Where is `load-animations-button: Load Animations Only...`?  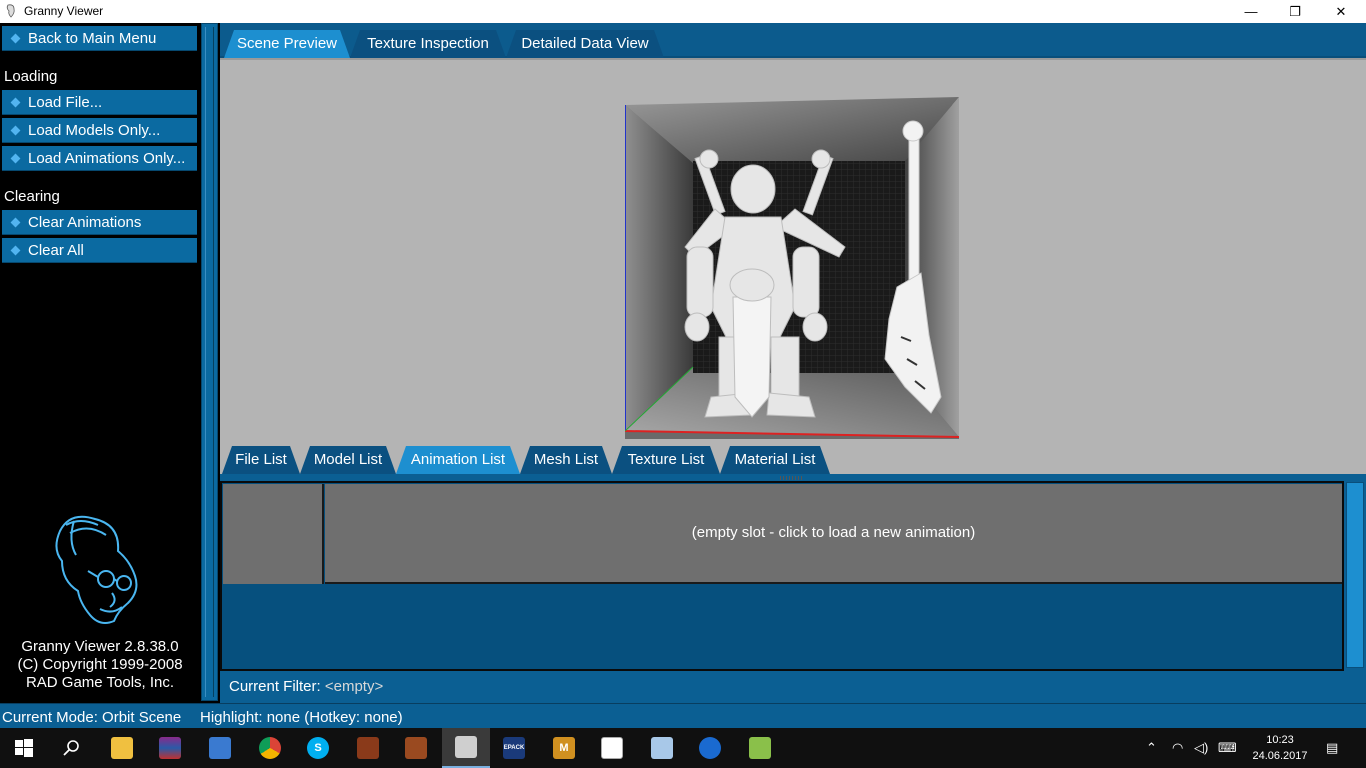 load-animations-button: Load Animations Only... is located at coordinates (99, 158).